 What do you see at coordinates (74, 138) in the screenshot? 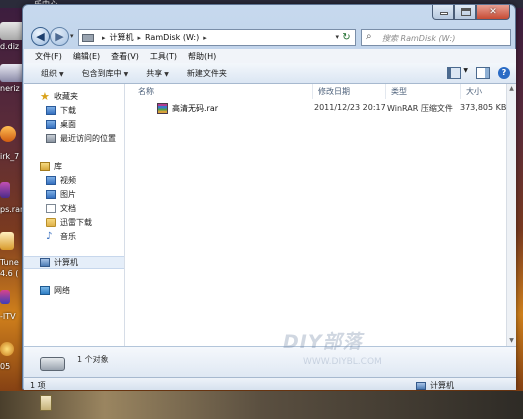
I see `nav-item-recent: 最近访问的位置` at bounding box center [74, 138].